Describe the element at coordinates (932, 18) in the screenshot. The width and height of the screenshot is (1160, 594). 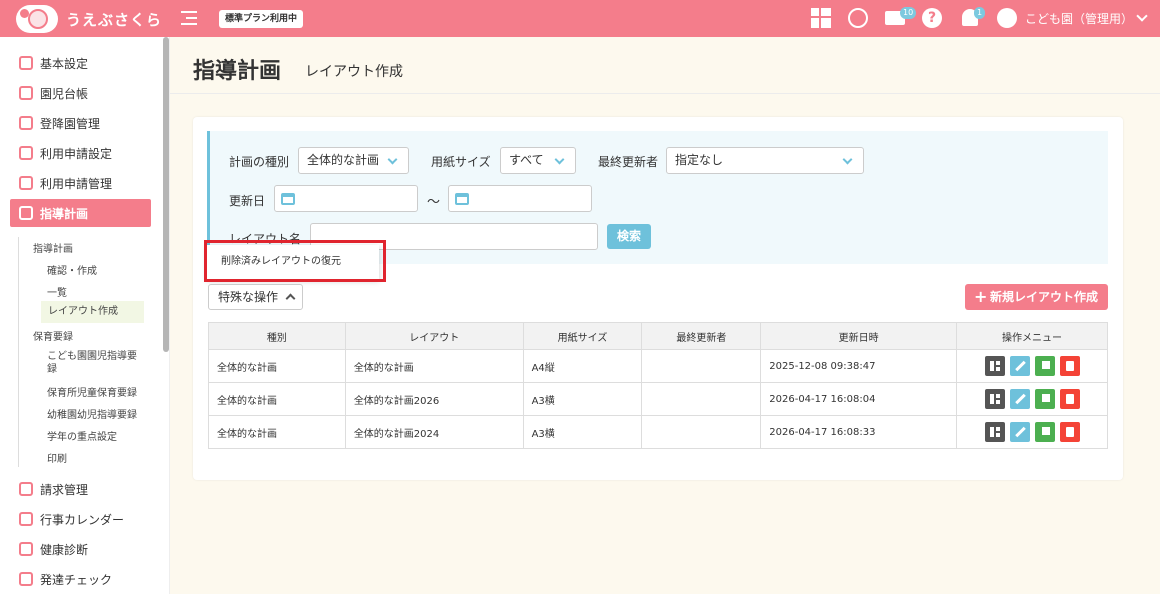
I see `help-icon: ?` at that location.